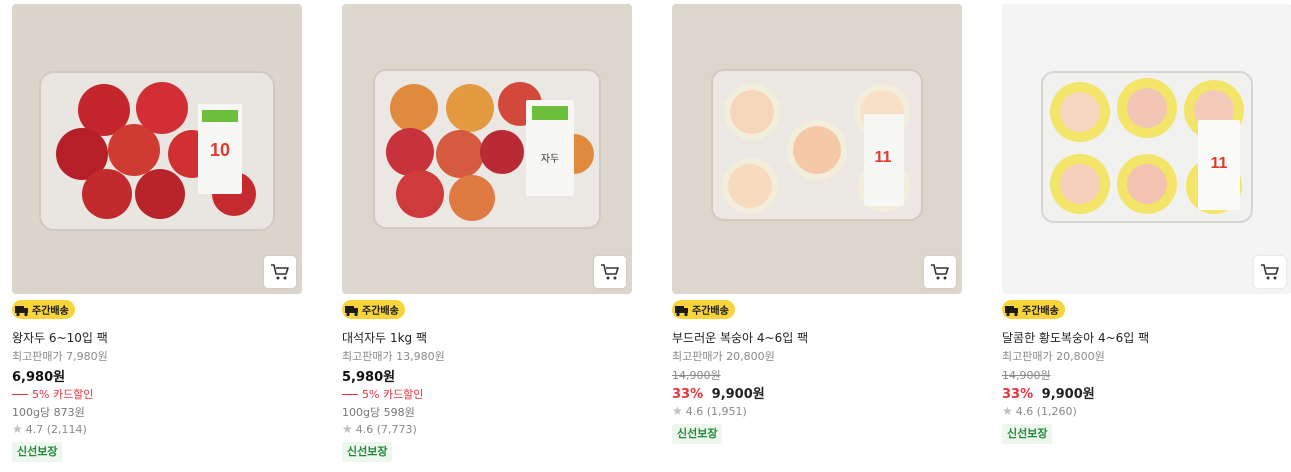  What do you see at coordinates (1039, 411) in the screenshot?
I see `rating: ★ 4.6 (1,260)` at bounding box center [1039, 411].